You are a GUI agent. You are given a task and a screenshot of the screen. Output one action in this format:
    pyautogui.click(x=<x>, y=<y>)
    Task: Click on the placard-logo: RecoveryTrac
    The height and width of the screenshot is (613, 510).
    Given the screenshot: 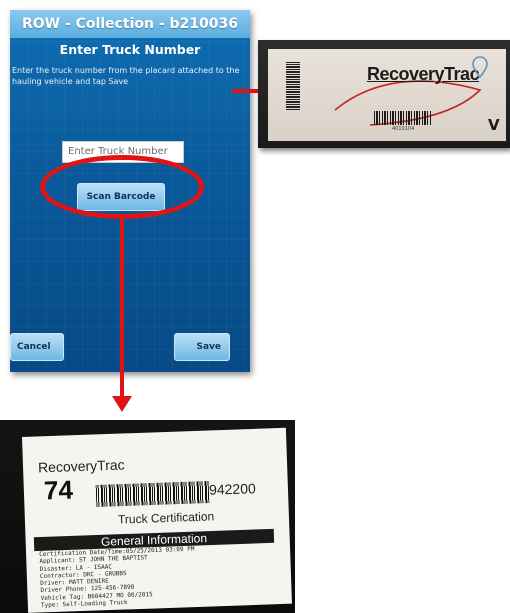 What is the action you would take?
    pyautogui.click(x=423, y=74)
    